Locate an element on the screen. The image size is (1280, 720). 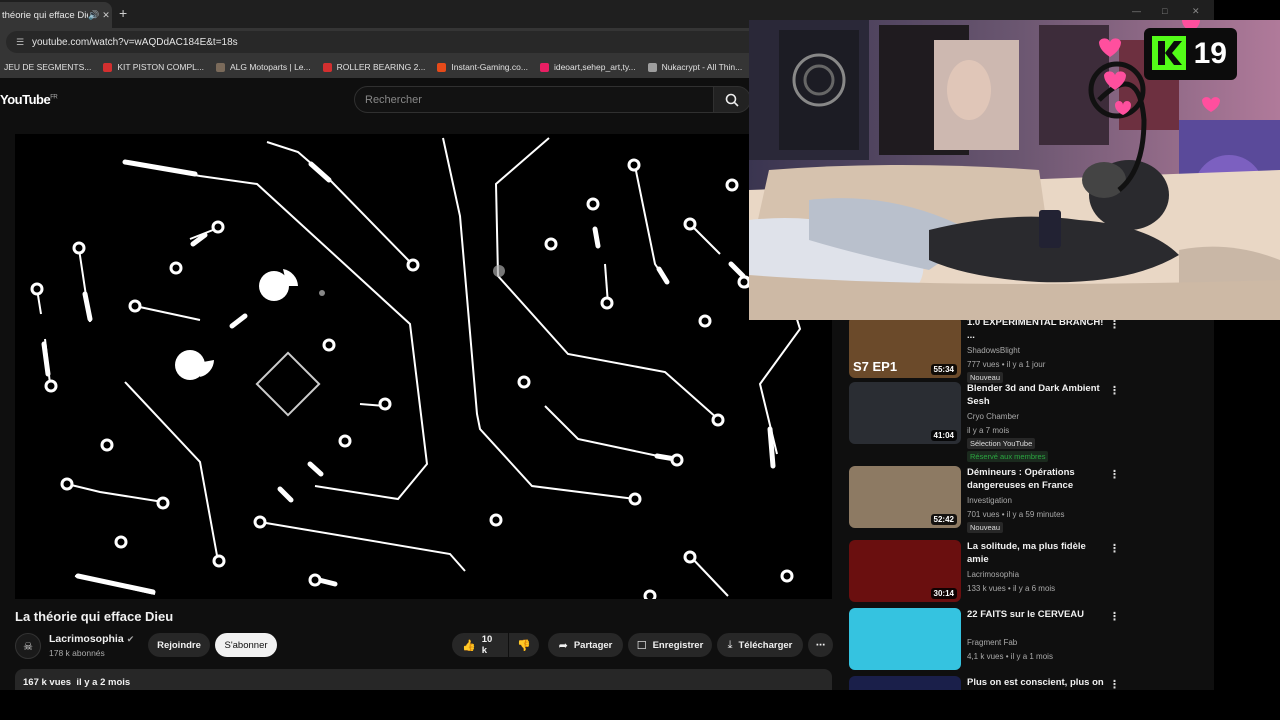
join-button: Rejoindre is located at coordinates (179, 645).